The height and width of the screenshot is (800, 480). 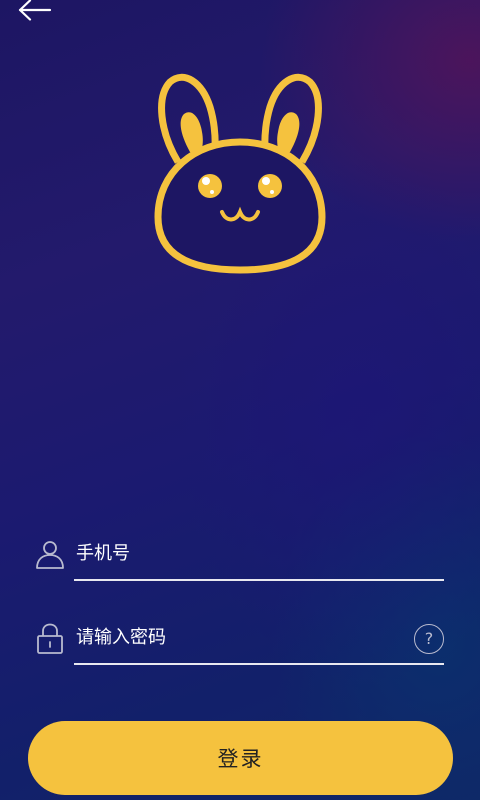 I want to click on lock-icon, so click(x=50, y=638).